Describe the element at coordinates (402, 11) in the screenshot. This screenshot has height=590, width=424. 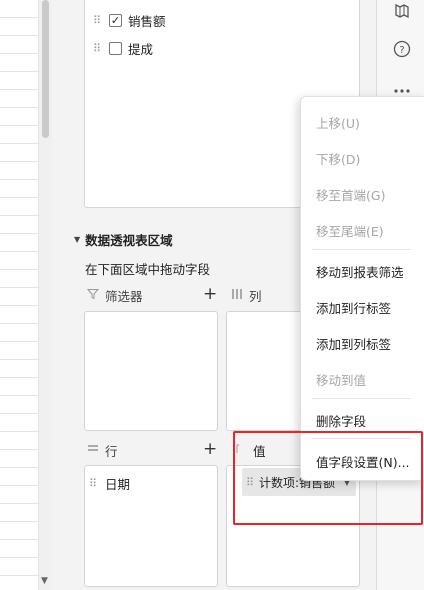
I see `map-icon` at that location.